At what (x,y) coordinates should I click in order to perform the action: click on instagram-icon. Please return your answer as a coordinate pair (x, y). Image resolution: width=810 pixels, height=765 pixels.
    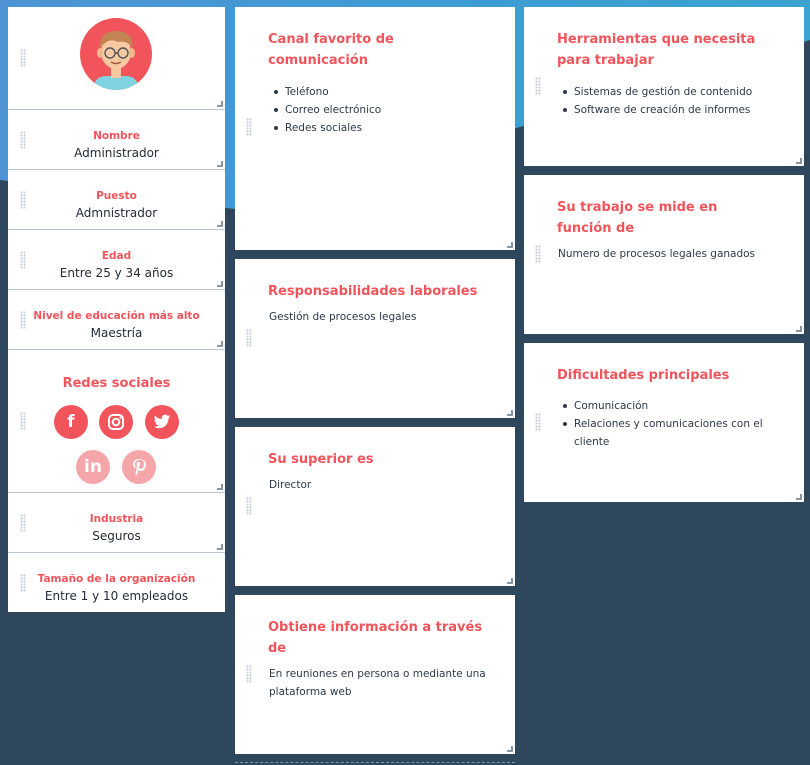
    Looking at the image, I should click on (116, 422).